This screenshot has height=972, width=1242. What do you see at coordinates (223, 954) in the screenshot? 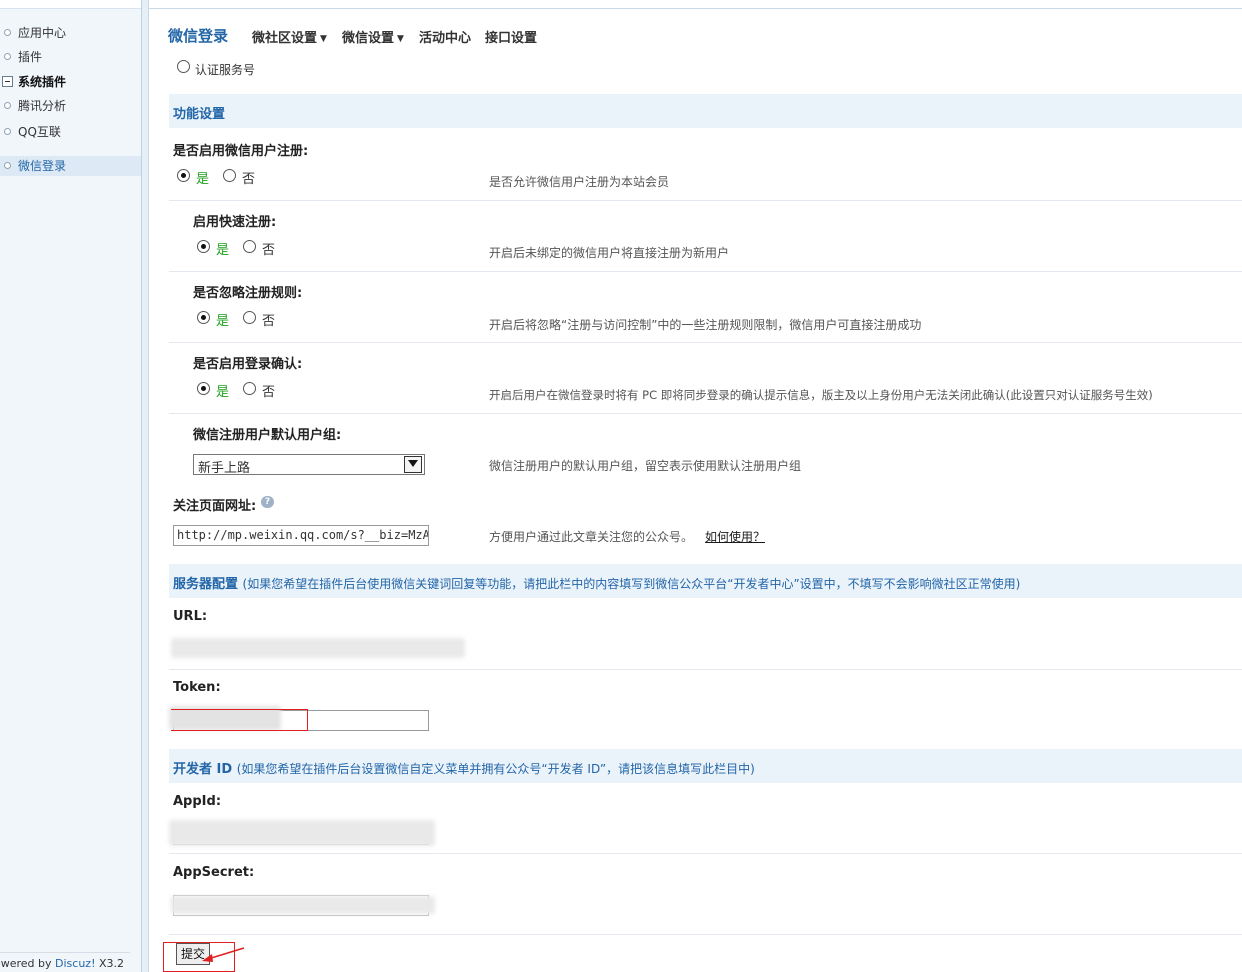
I see `annotation-arrow-icon` at bounding box center [223, 954].